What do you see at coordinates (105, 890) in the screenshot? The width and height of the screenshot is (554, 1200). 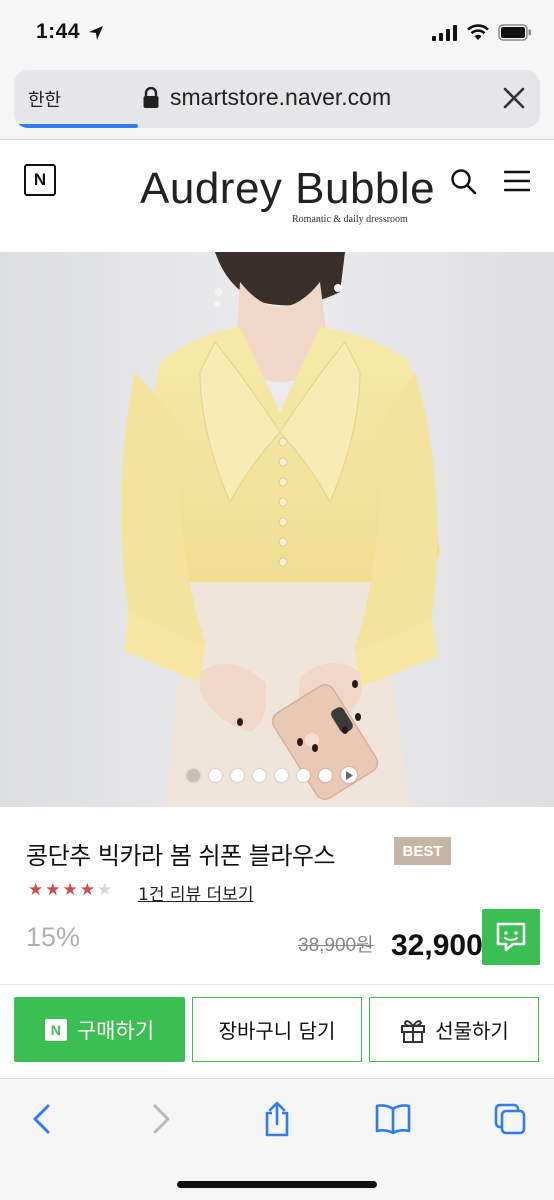 I see `star-empty-icon: ★` at bounding box center [105, 890].